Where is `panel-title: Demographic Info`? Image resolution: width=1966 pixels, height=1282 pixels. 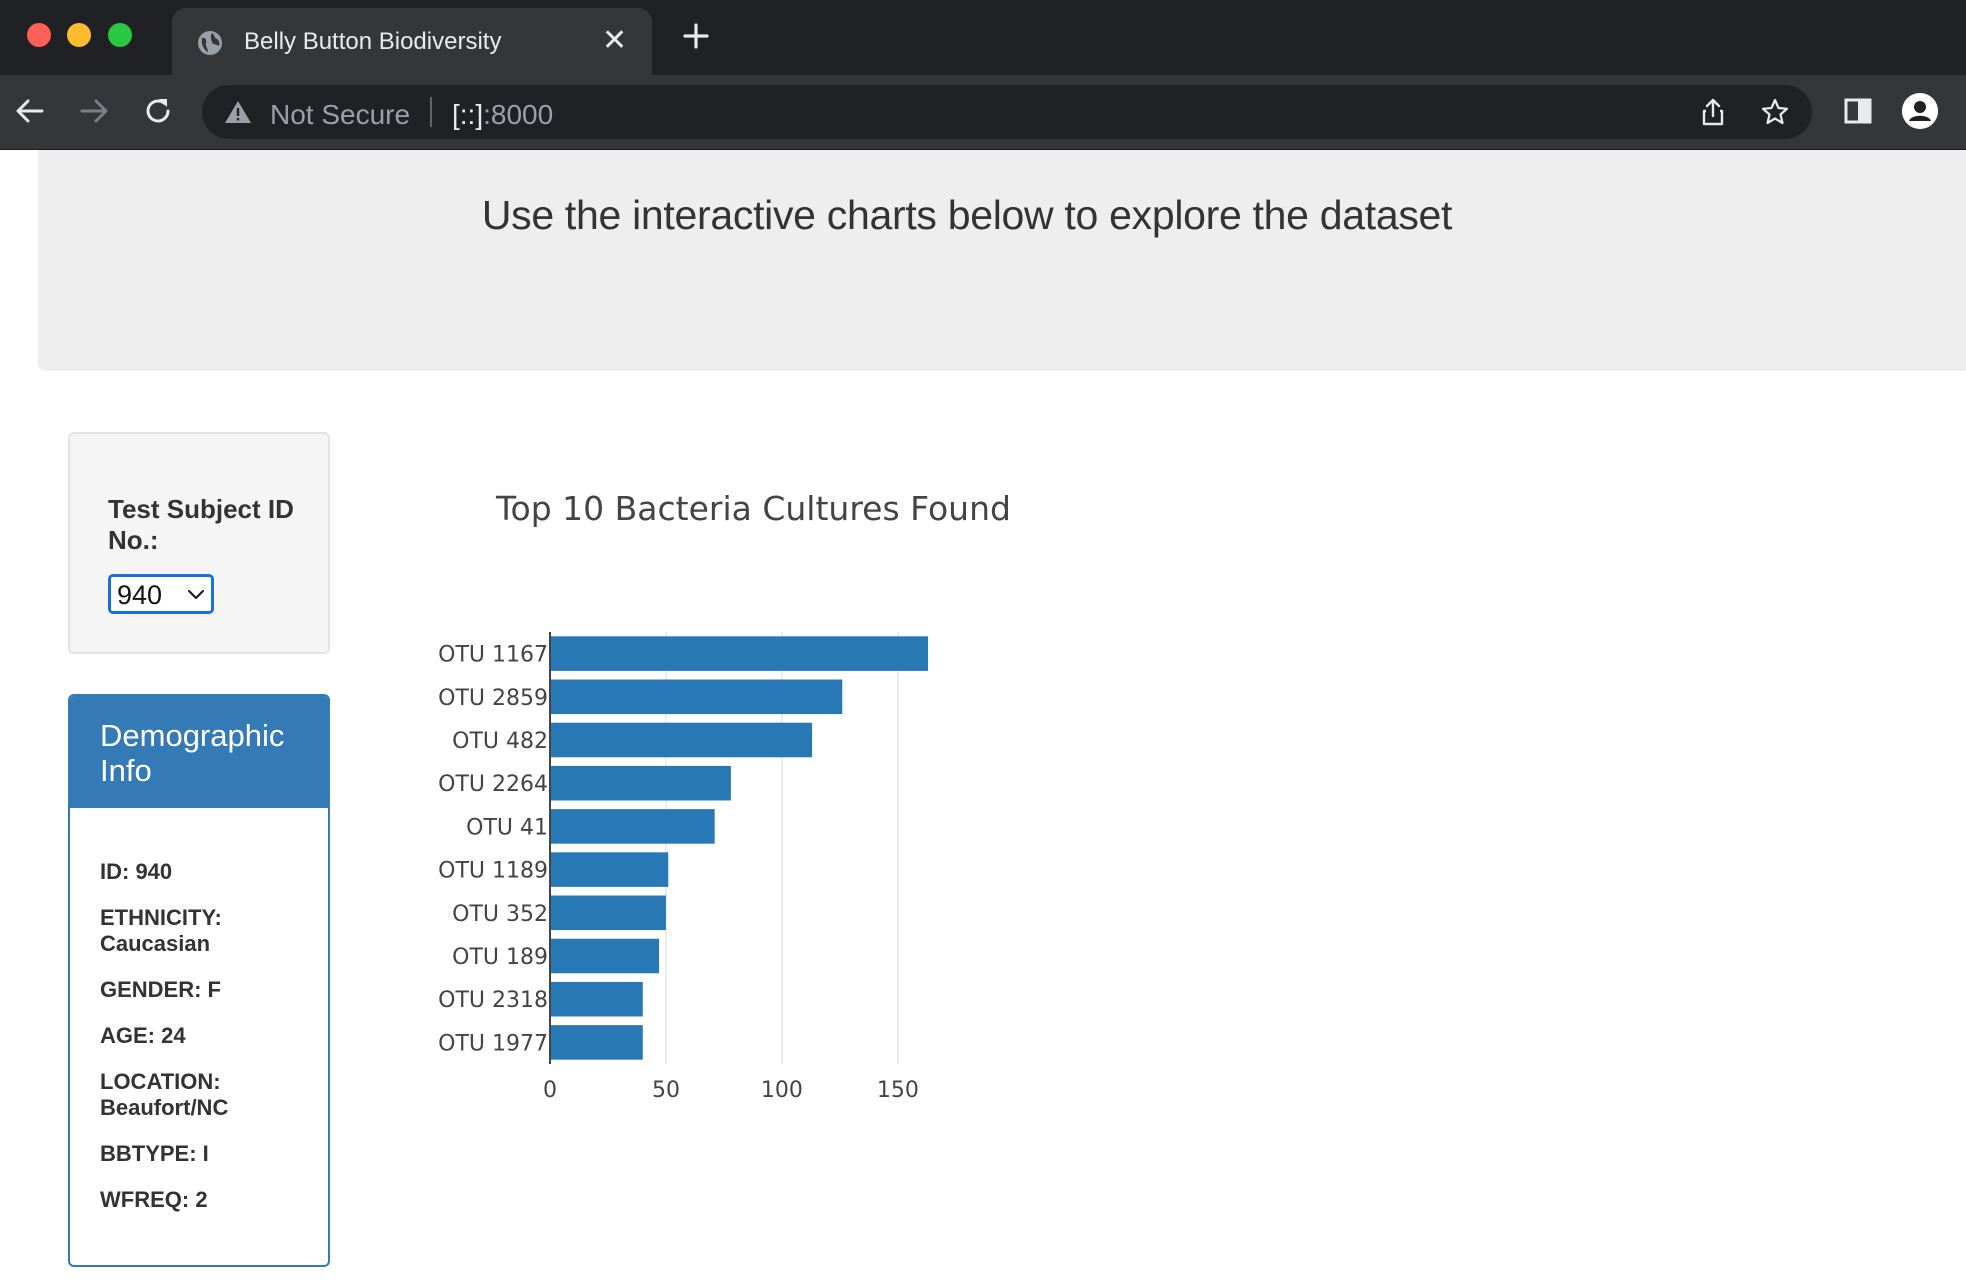
panel-title: Demographic Info is located at coordinates (192, 753).